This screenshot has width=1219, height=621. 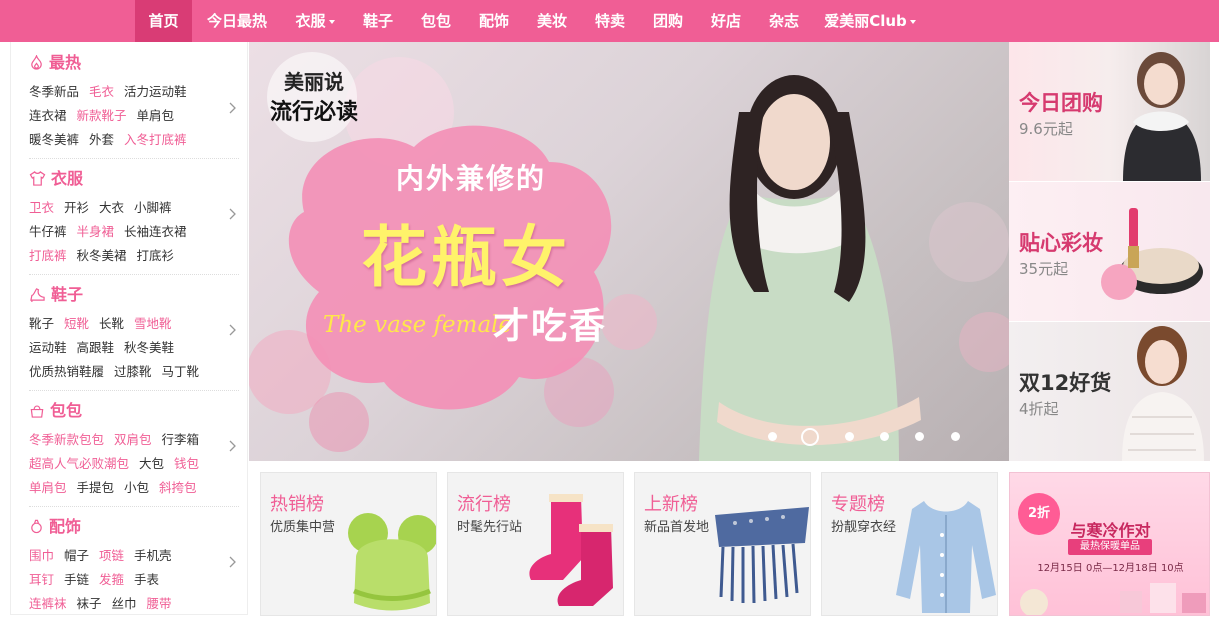 I want to click on category-link: 暖冬美裤, so click(x=54, y=139).